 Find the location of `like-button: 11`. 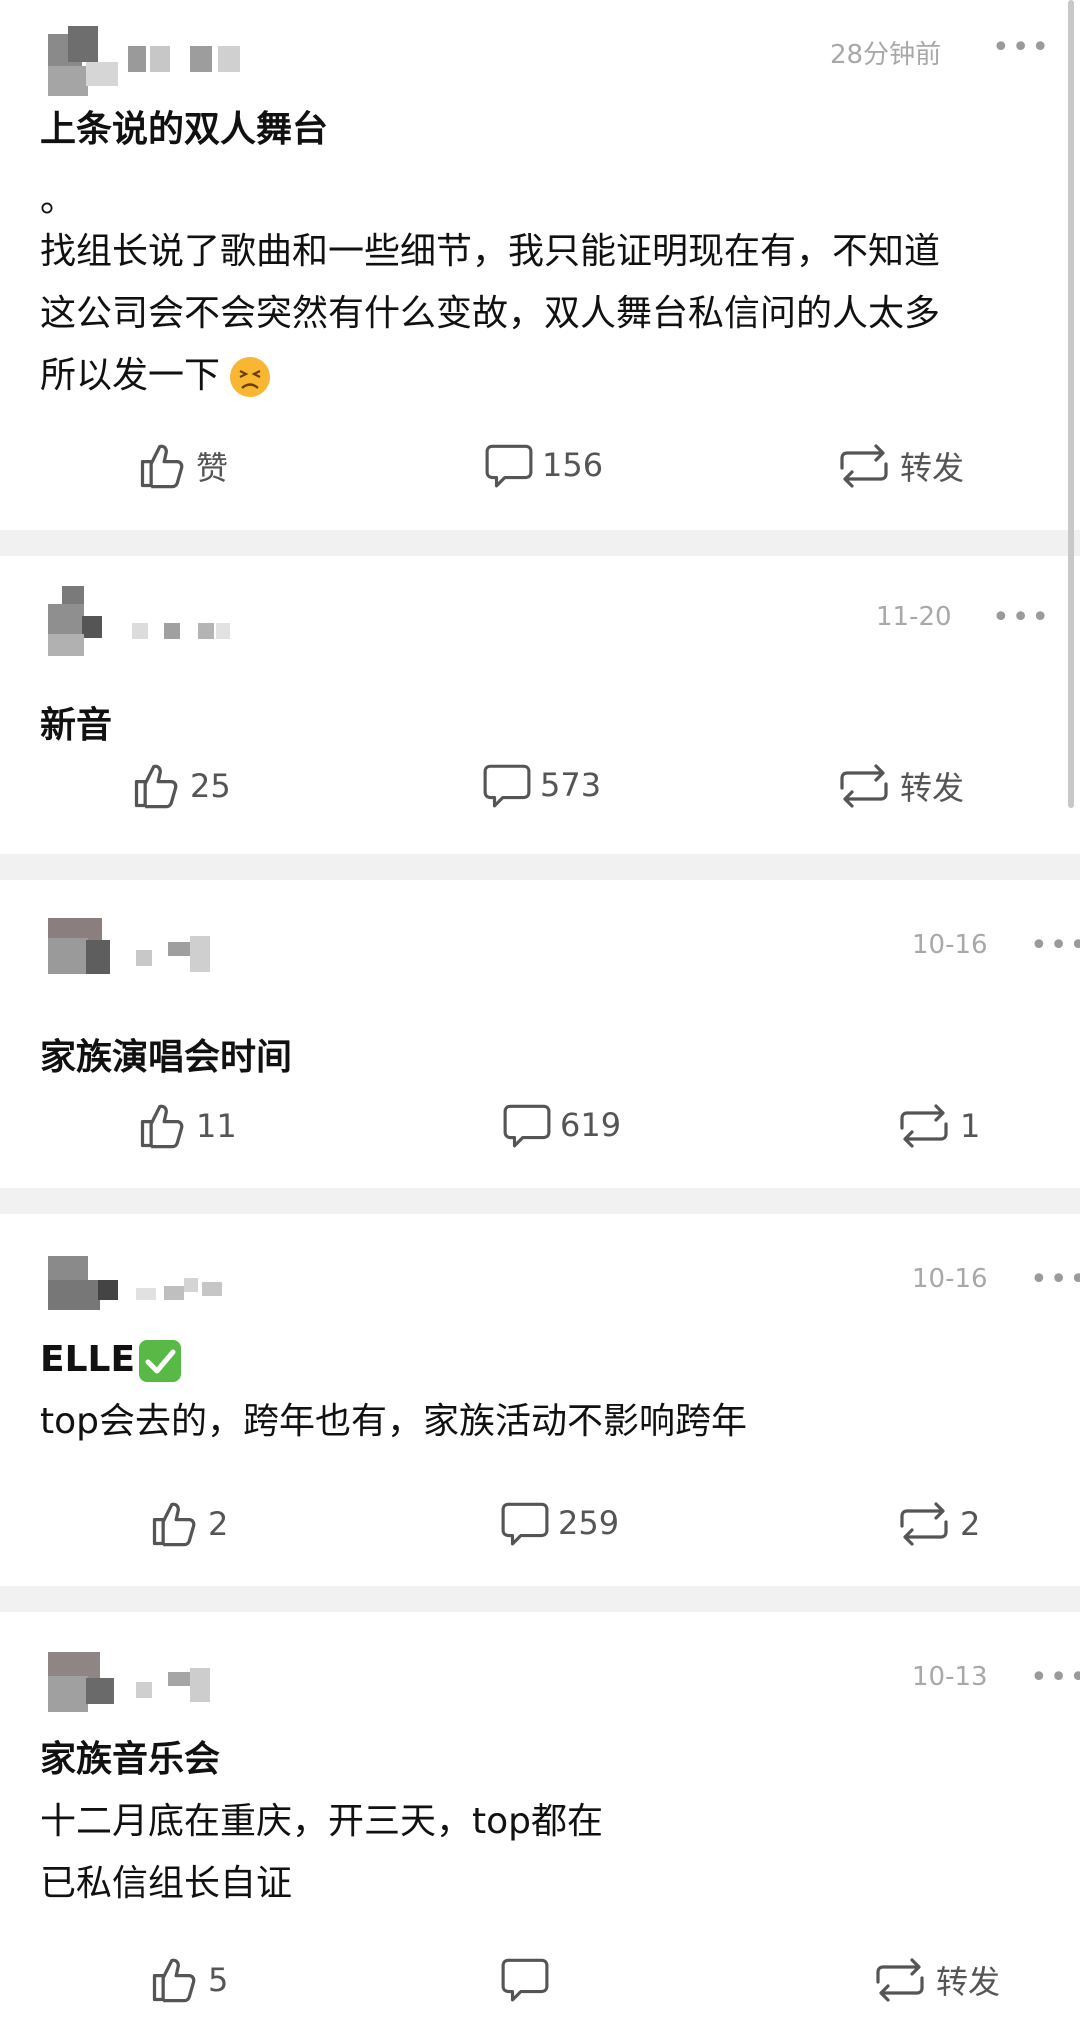

like-button: 11 is located at coordinates (186, 1126).